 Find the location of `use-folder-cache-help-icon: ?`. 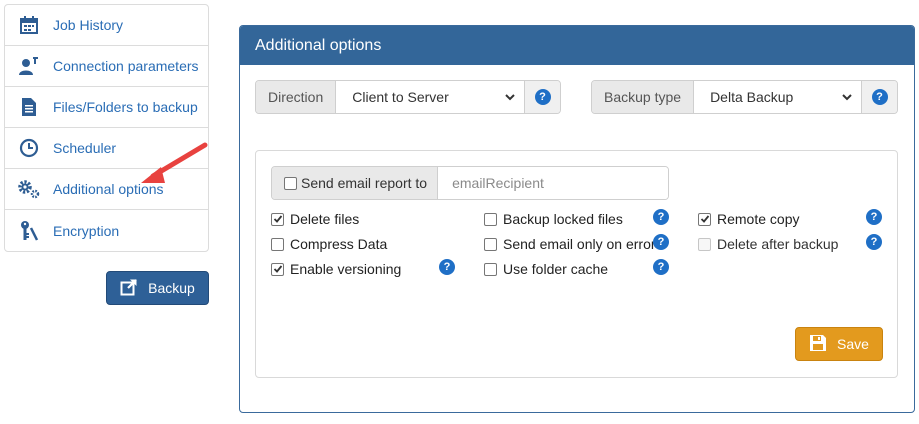

use-folder-cache-help-icon: ? is located at coordinates (661, 267).